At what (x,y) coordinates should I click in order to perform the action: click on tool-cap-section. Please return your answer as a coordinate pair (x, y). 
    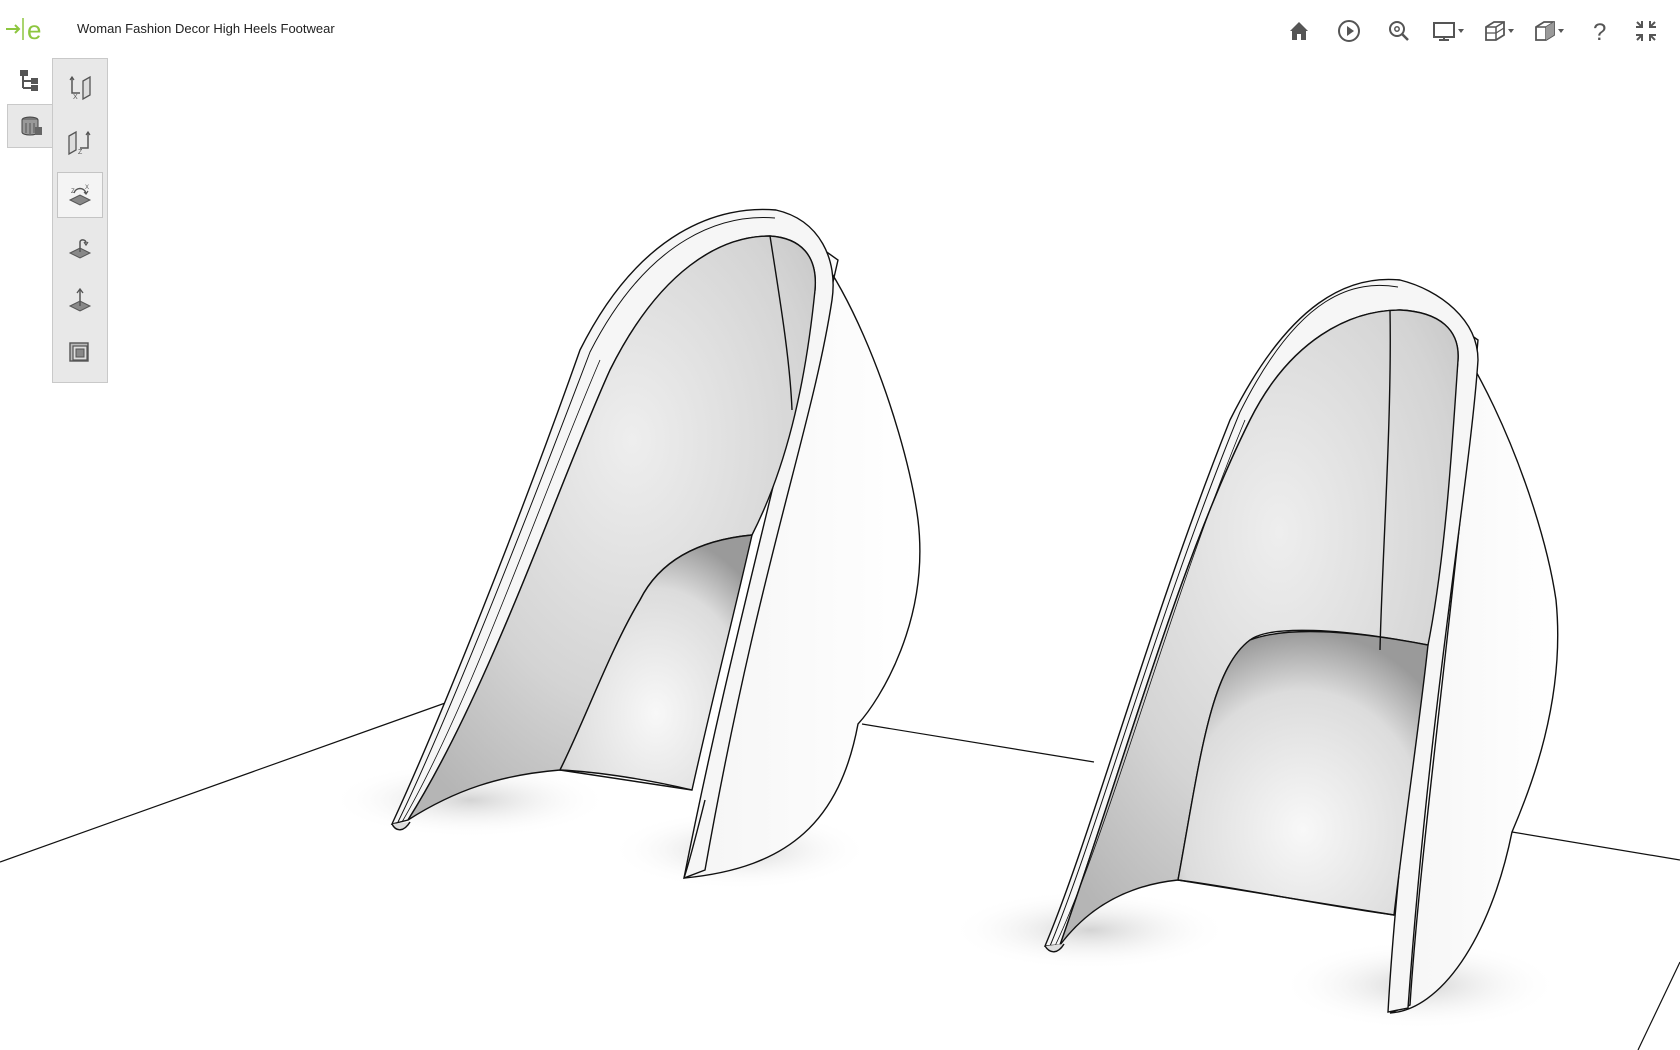
    Looking at the image, I should click on (80, 352).